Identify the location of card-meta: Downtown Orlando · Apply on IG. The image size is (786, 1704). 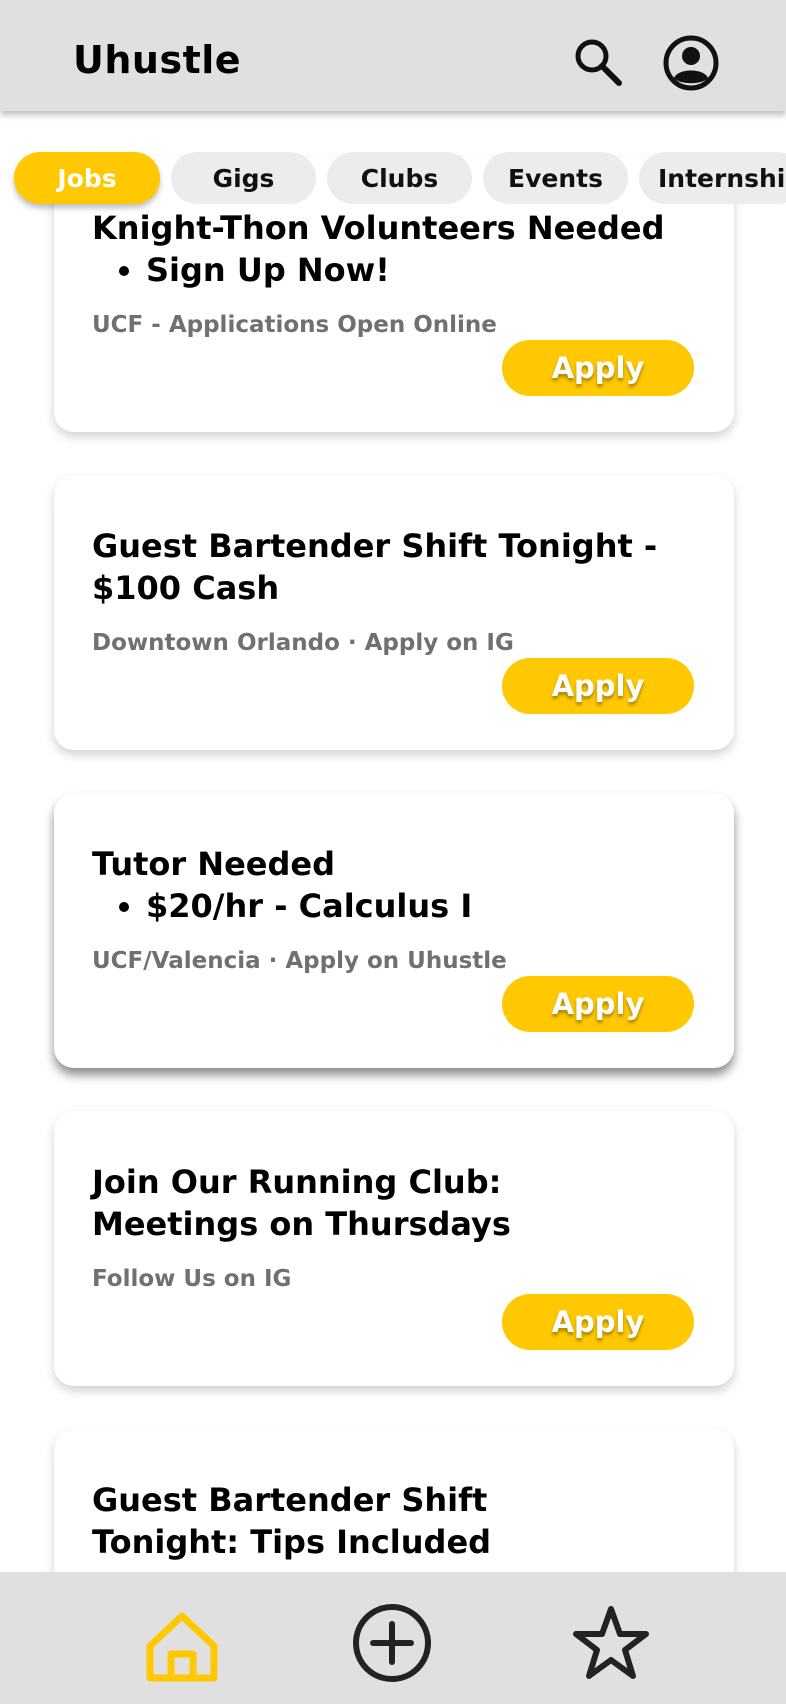
(303, 643).